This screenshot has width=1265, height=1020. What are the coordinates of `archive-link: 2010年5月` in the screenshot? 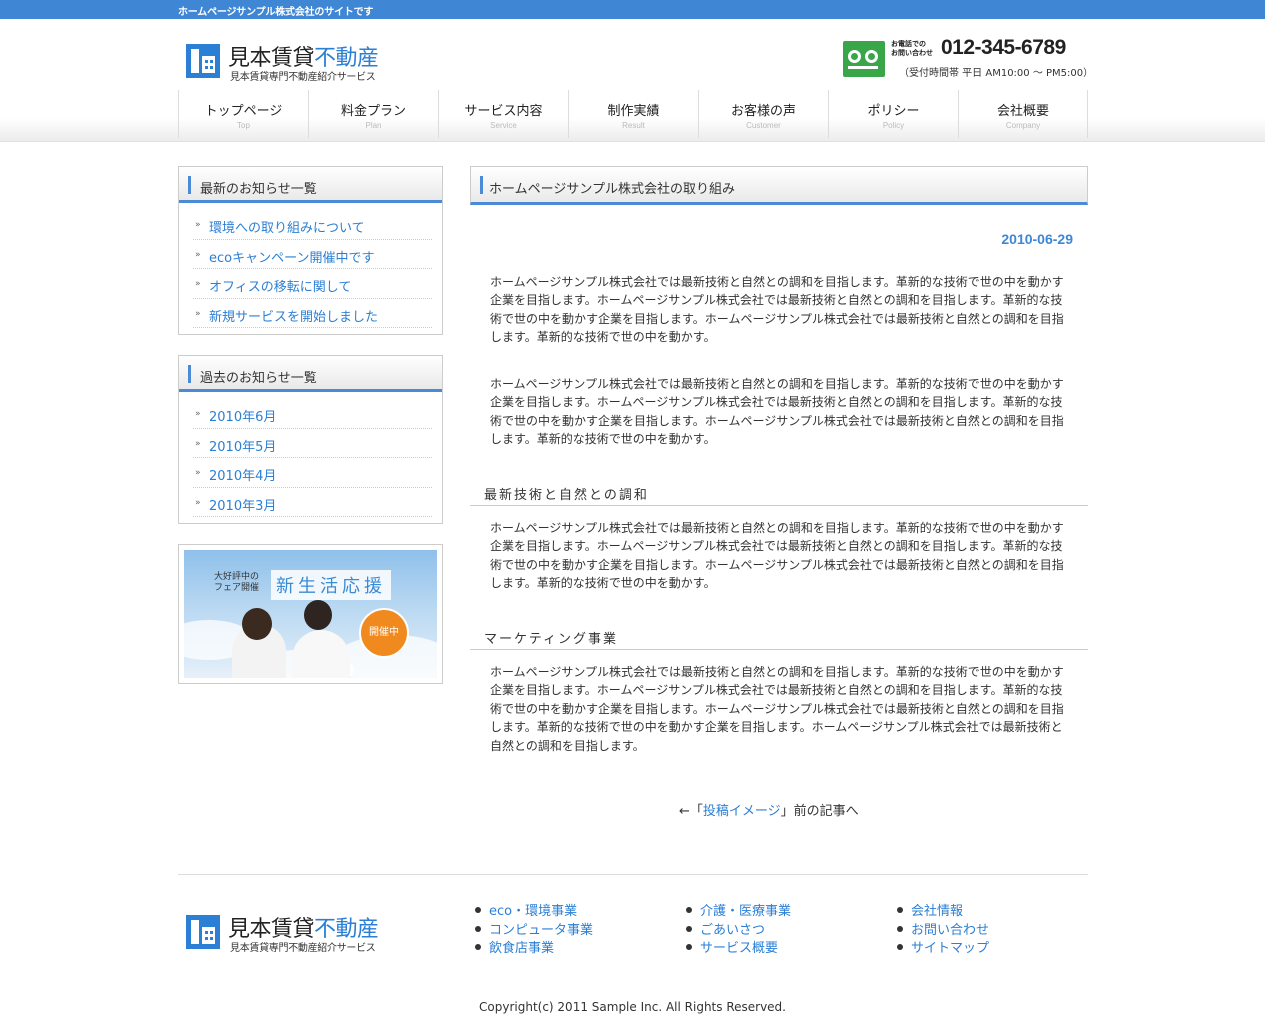 It's located at (242, 447).